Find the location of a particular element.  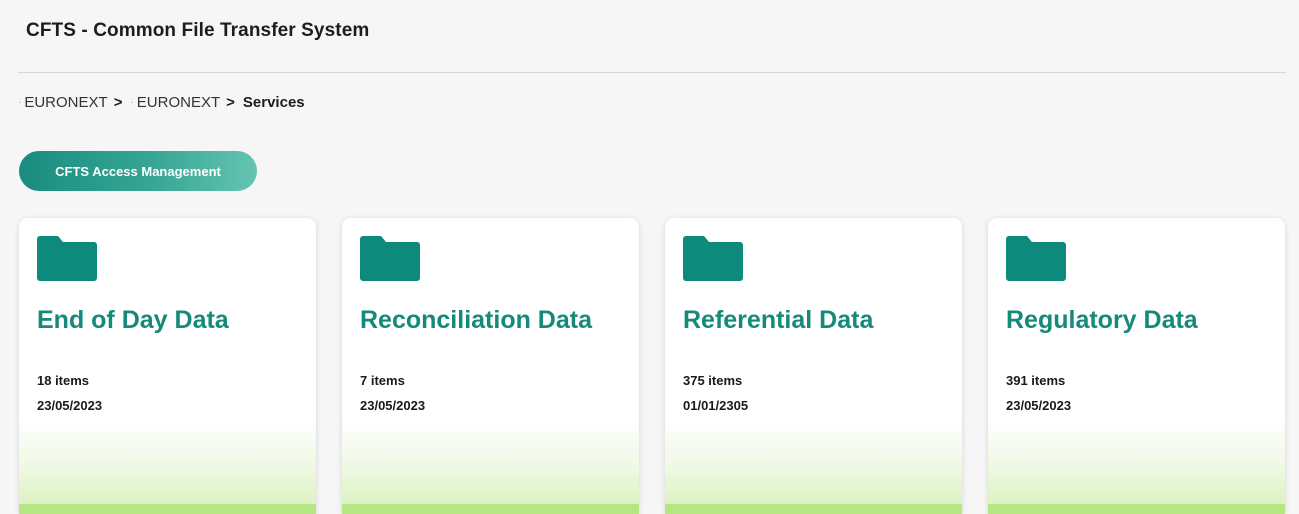

card-title: Referential Data is located at coordinates (778, 320).